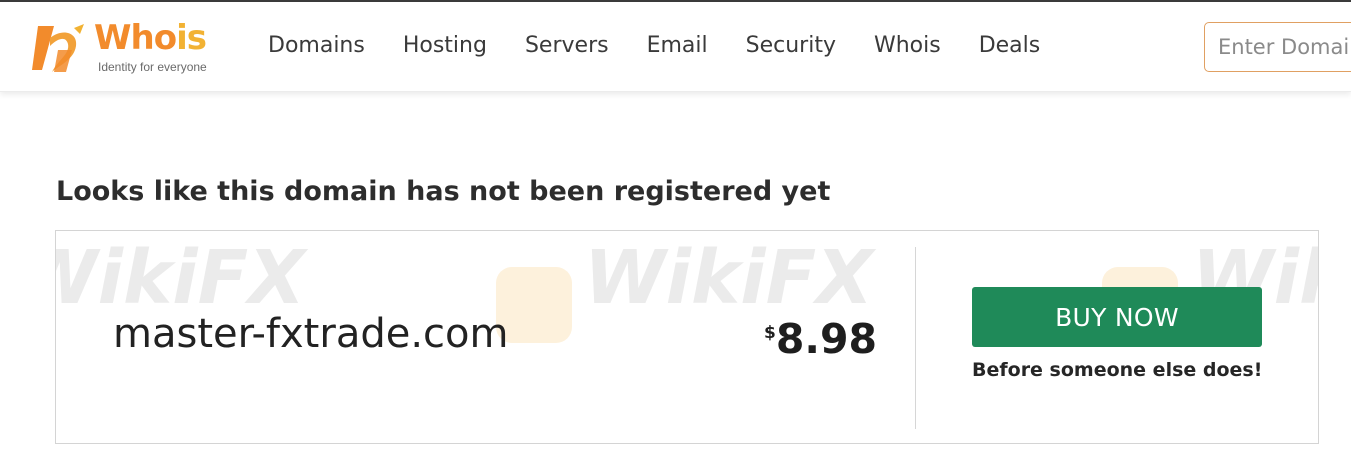 The height and width of the screenshot is (469, 1351). Describe the element at coordinates (826, 339) in the screenshot. I see `price-amount: 8.98` at that location.